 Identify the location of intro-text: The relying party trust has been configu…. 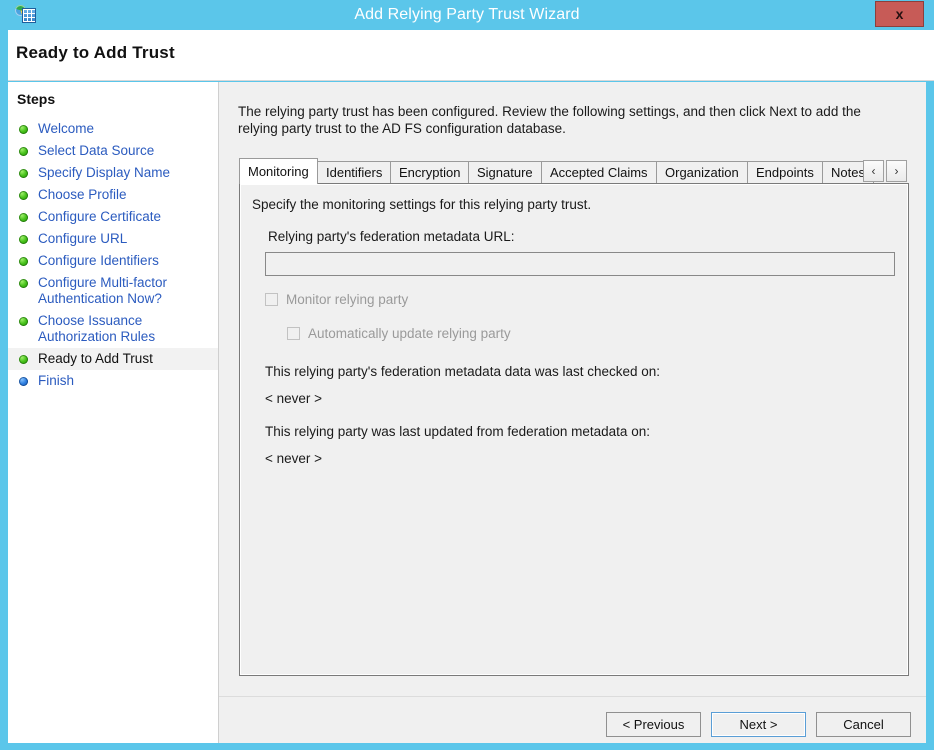
(549, 120).